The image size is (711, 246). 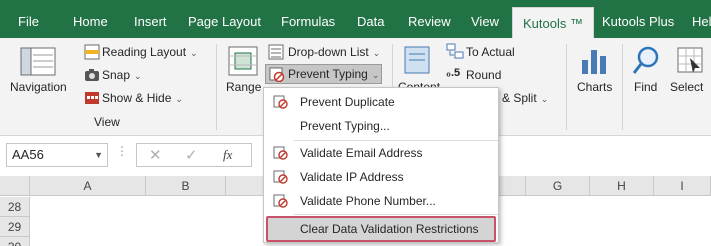 What do you see at coordinates (389, 229) in the screenshot?
I see `menu-item-label: Clear Data Validation Restrictions` at bounding box center [389, 229].